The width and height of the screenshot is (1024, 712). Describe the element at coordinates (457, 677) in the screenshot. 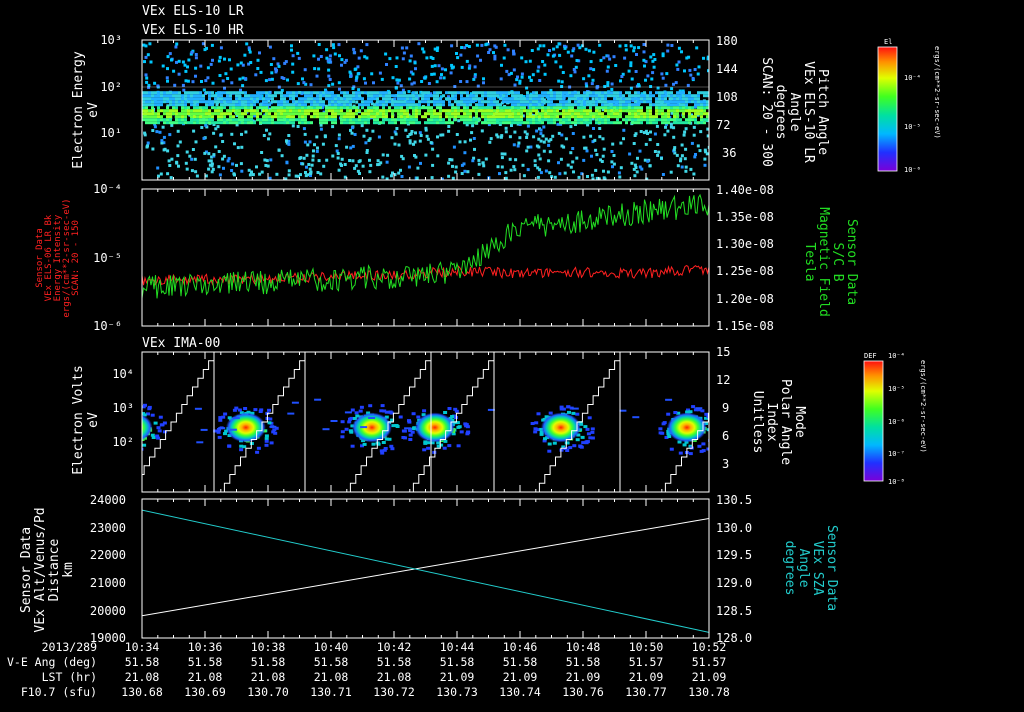

I see `footer-lst-value: 21.09` at that location.